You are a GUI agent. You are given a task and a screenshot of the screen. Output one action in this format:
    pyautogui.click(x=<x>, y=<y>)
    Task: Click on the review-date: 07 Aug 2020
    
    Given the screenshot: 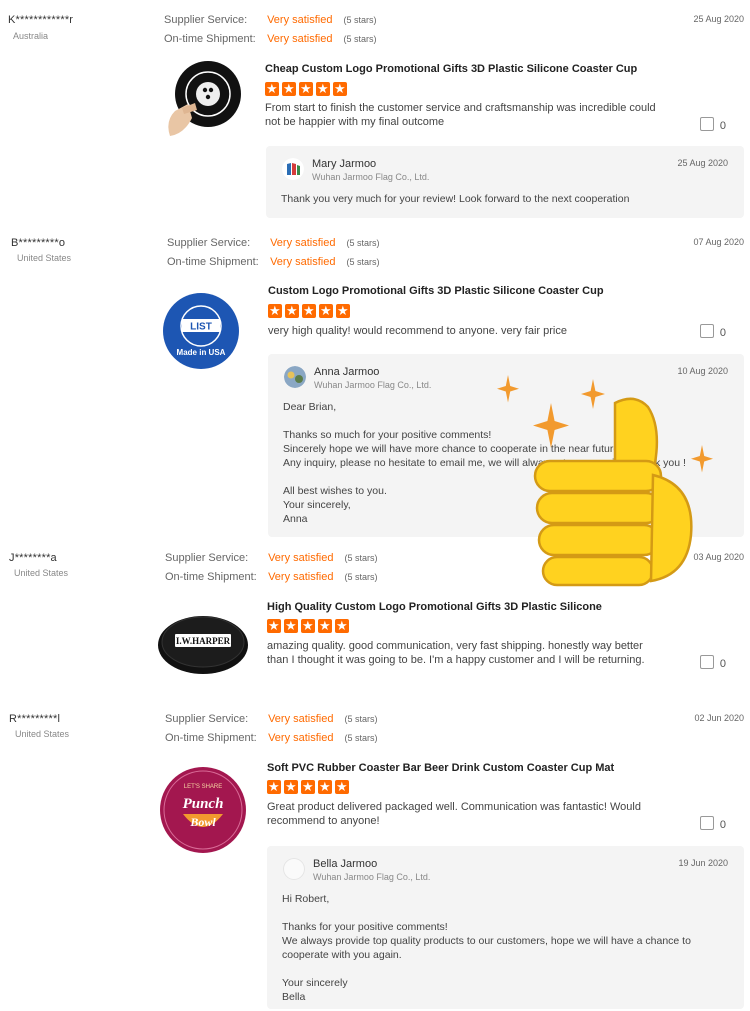 What is the action you would take?
    pyautogui.click(x=718, y=242)
    